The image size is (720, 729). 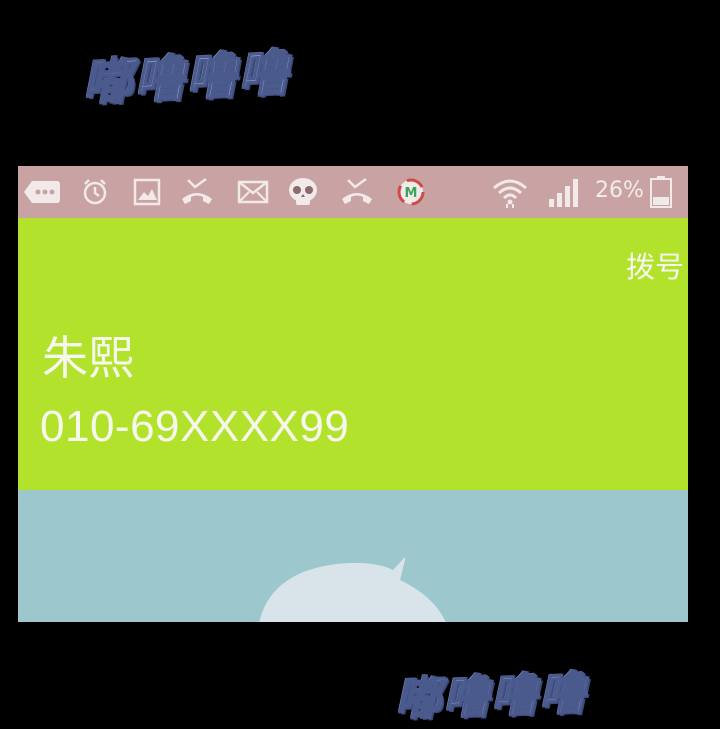 I want to click on wifi-icon, so click(x=510, y=192).